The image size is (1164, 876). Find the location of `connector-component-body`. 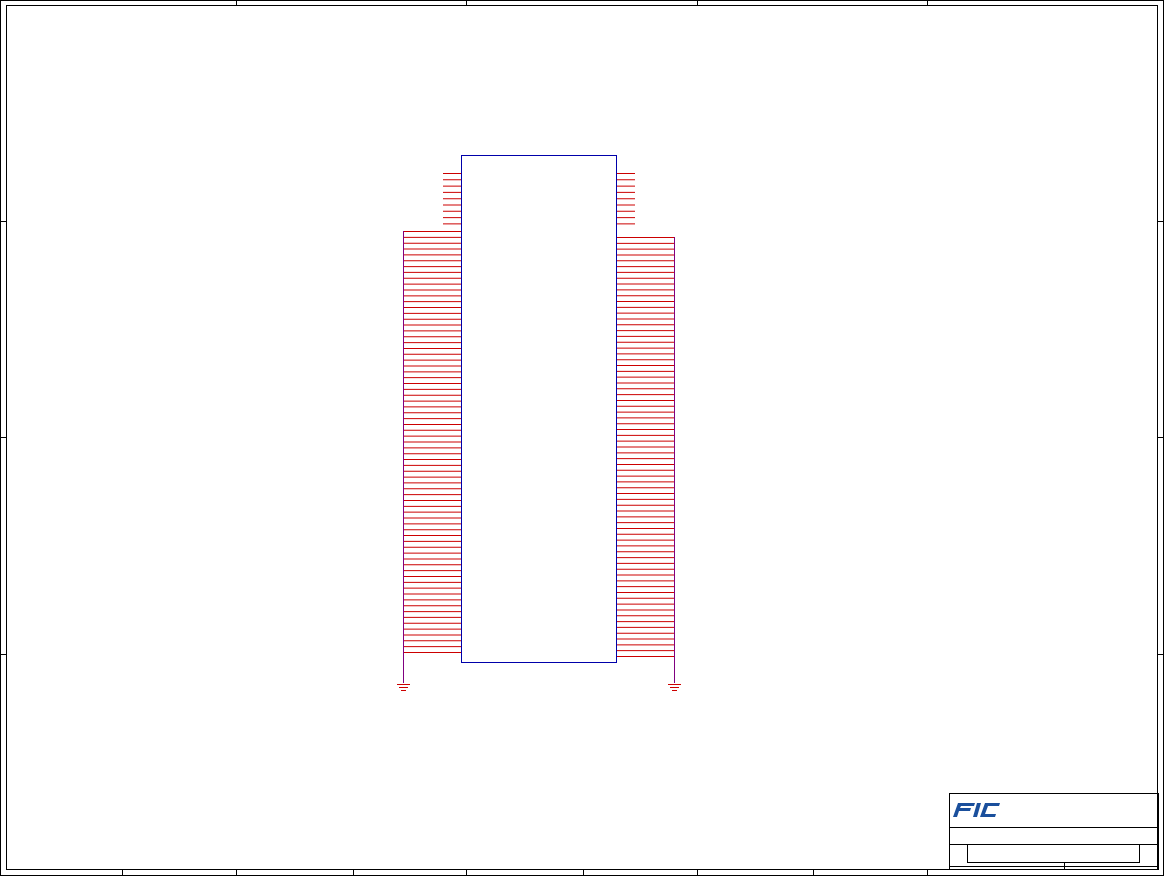

connector-component-body is located at coordinates (539, 409).